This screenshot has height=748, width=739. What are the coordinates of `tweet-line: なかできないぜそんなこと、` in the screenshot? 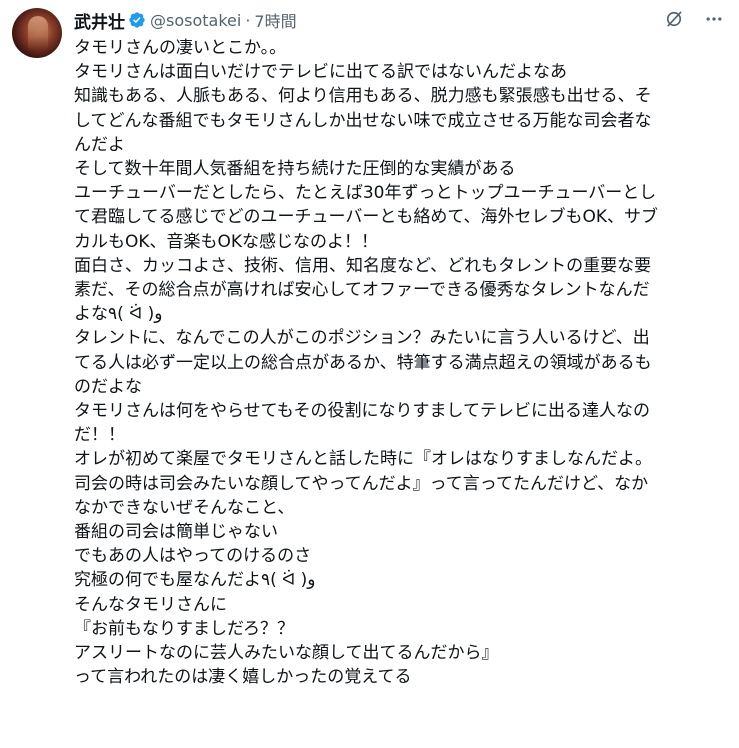 It's located at (184, 507).